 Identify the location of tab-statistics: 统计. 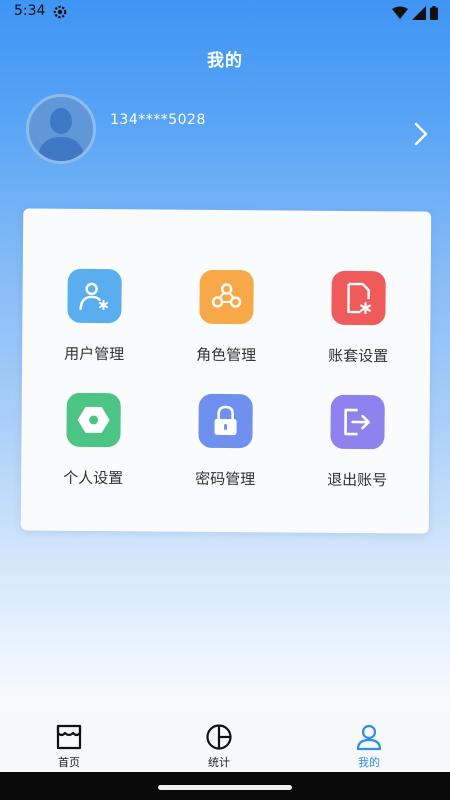
(219, 746).